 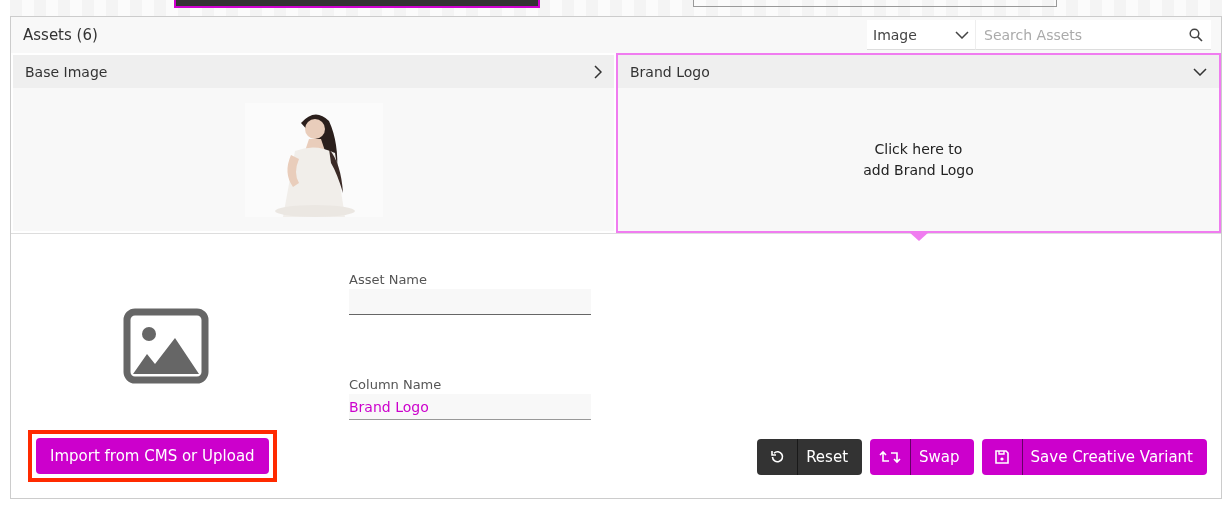 I want to click on image-placeholder-icon, so click(x=166, y=346).